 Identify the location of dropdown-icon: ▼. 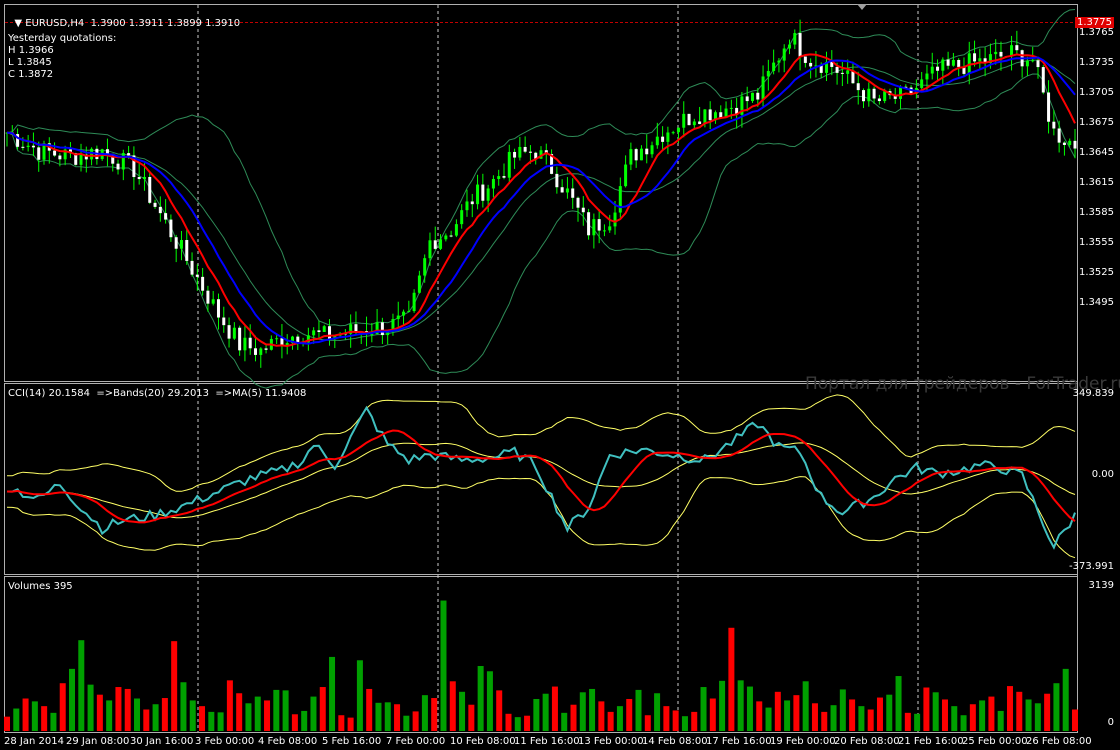
(18, 23).